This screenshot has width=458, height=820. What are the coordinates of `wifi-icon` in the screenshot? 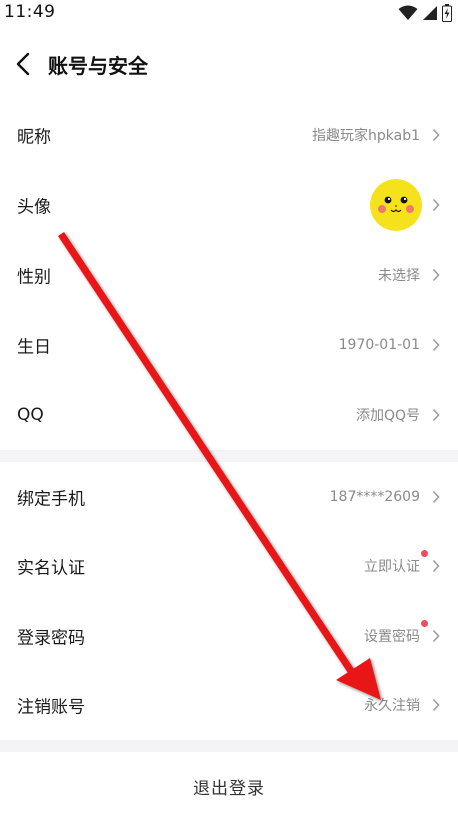 It's located at (408, 12).